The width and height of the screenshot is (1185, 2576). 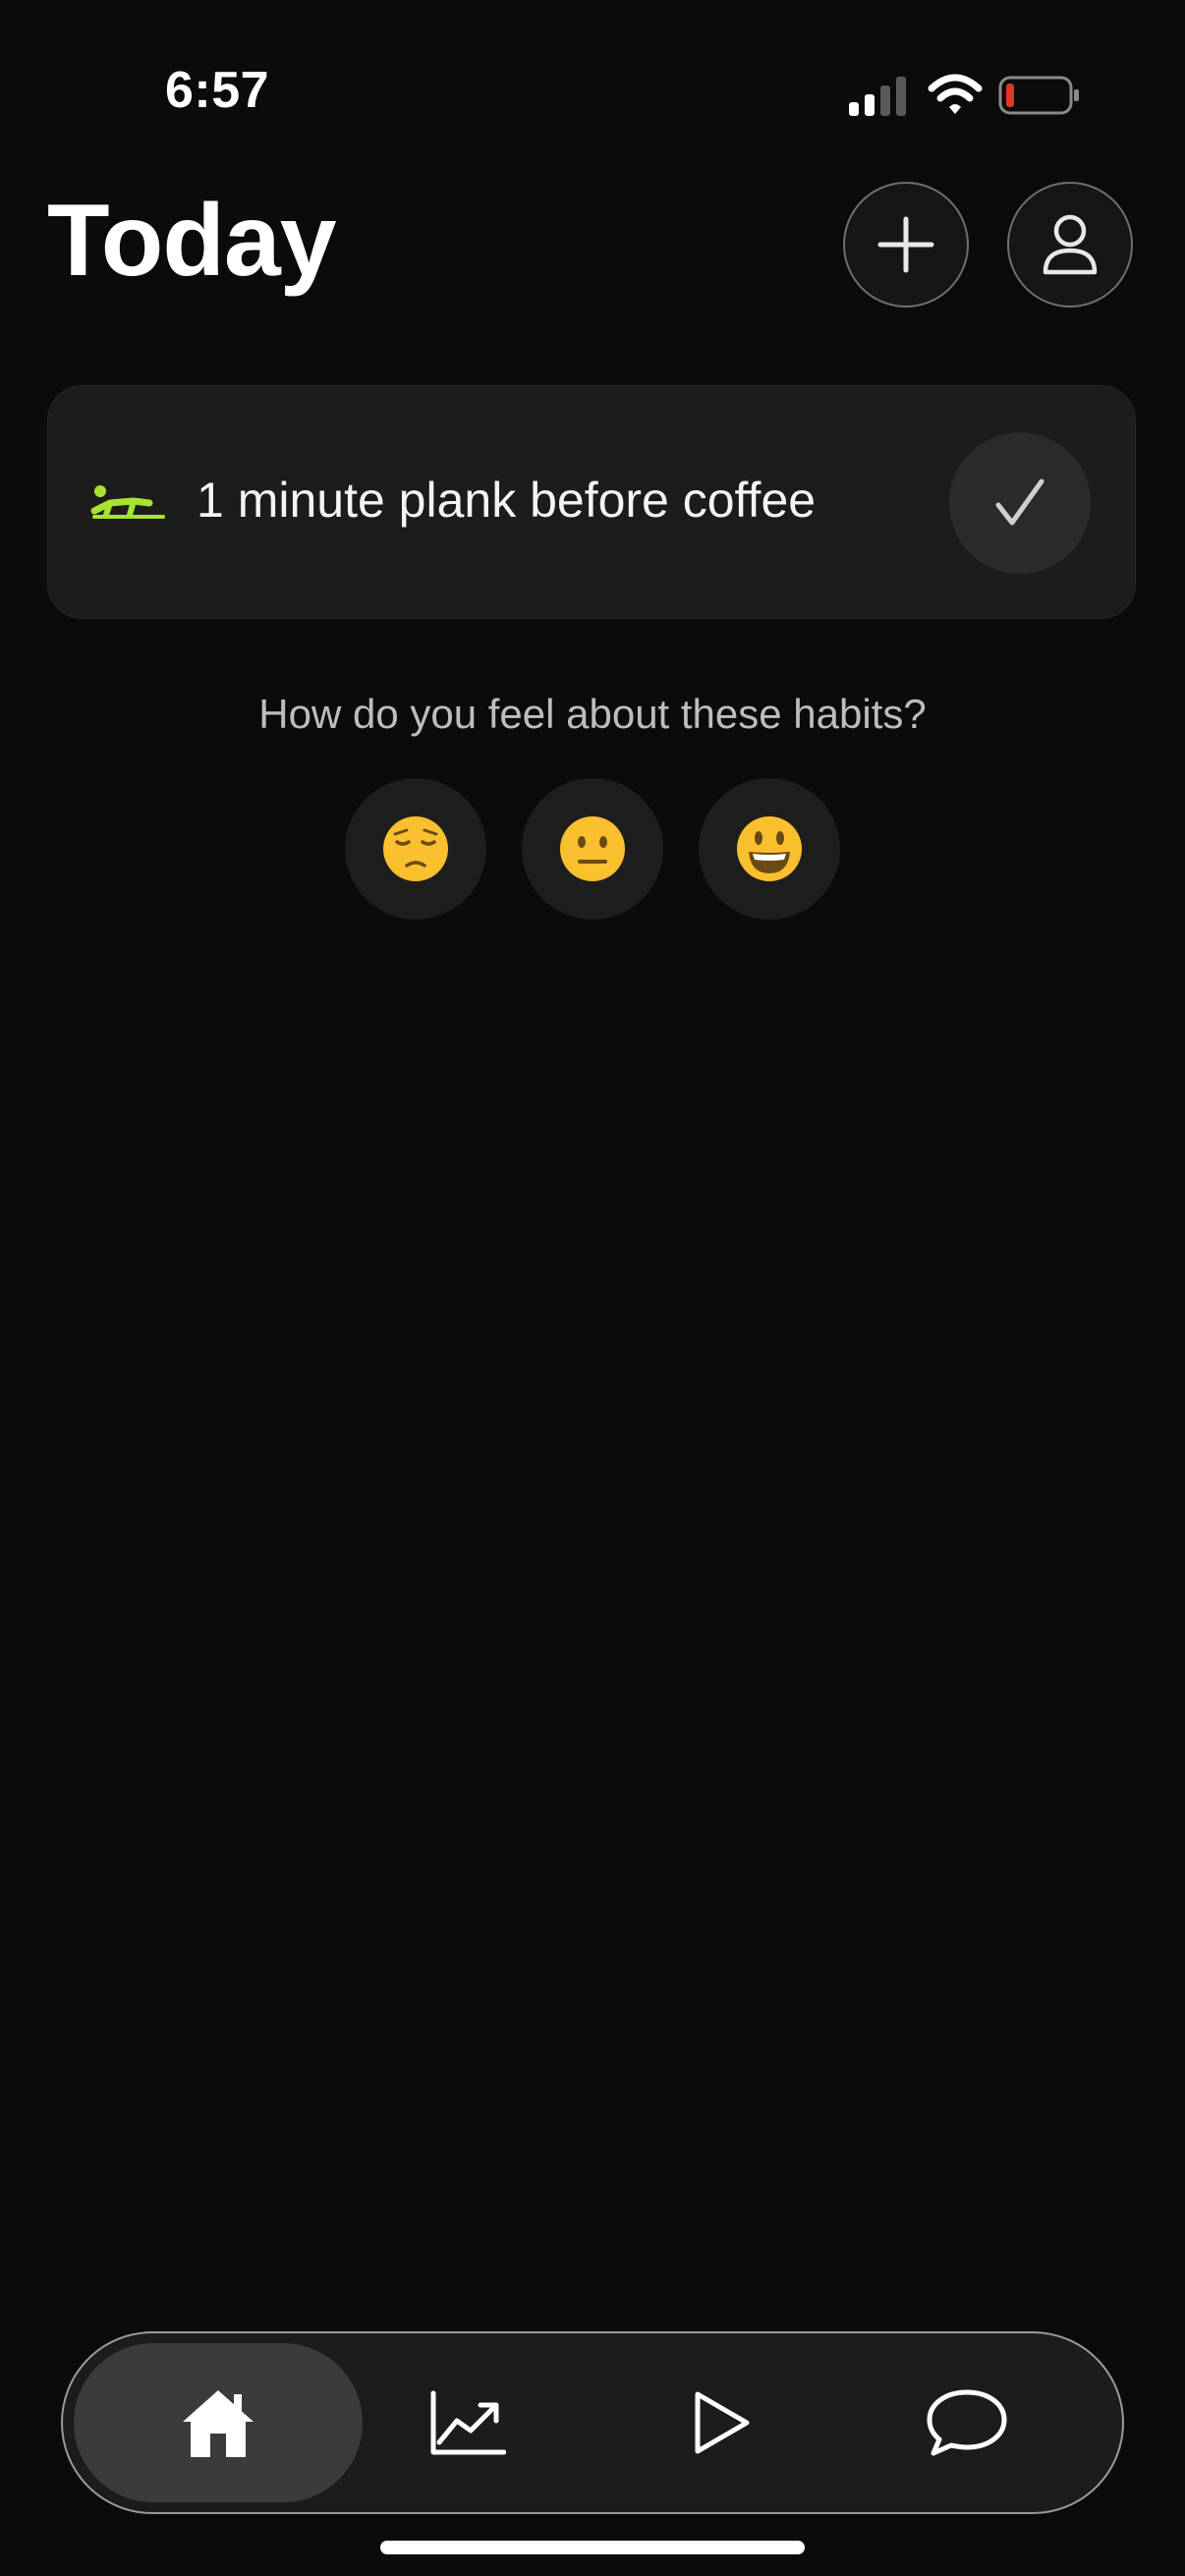 I want to click on tab-play, so click(x=721, y=2422).